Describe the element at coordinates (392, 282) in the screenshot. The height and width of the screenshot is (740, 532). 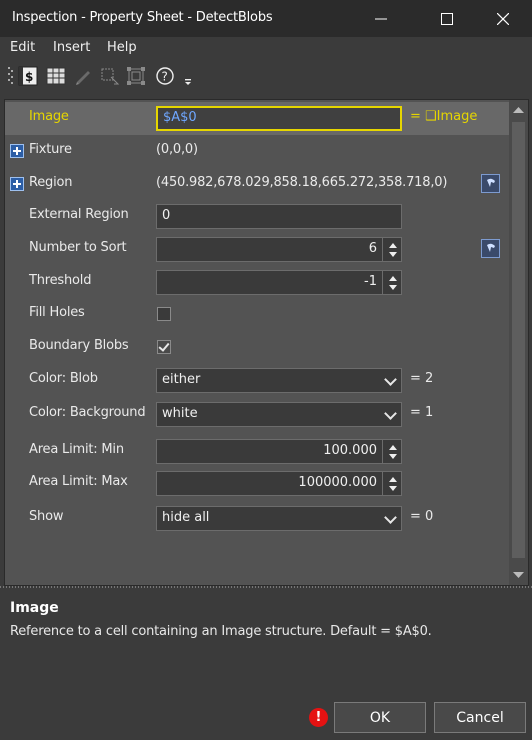
I see `threshold-spinner` at that location.